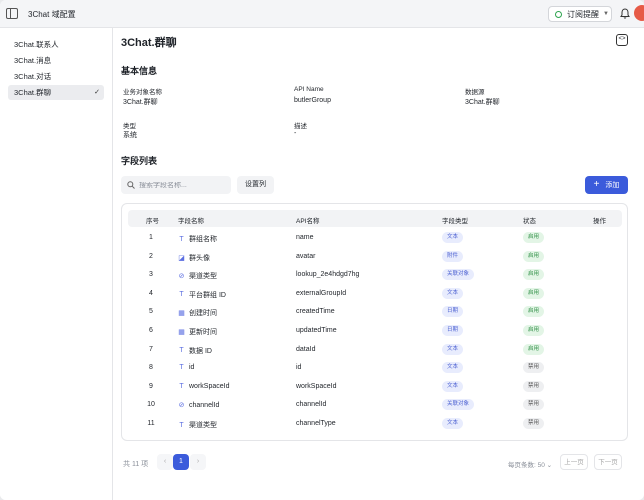 The height and width of the screenshot is (500, 644). I want to click on set-columns-button: 设置列, so click(255, 185).